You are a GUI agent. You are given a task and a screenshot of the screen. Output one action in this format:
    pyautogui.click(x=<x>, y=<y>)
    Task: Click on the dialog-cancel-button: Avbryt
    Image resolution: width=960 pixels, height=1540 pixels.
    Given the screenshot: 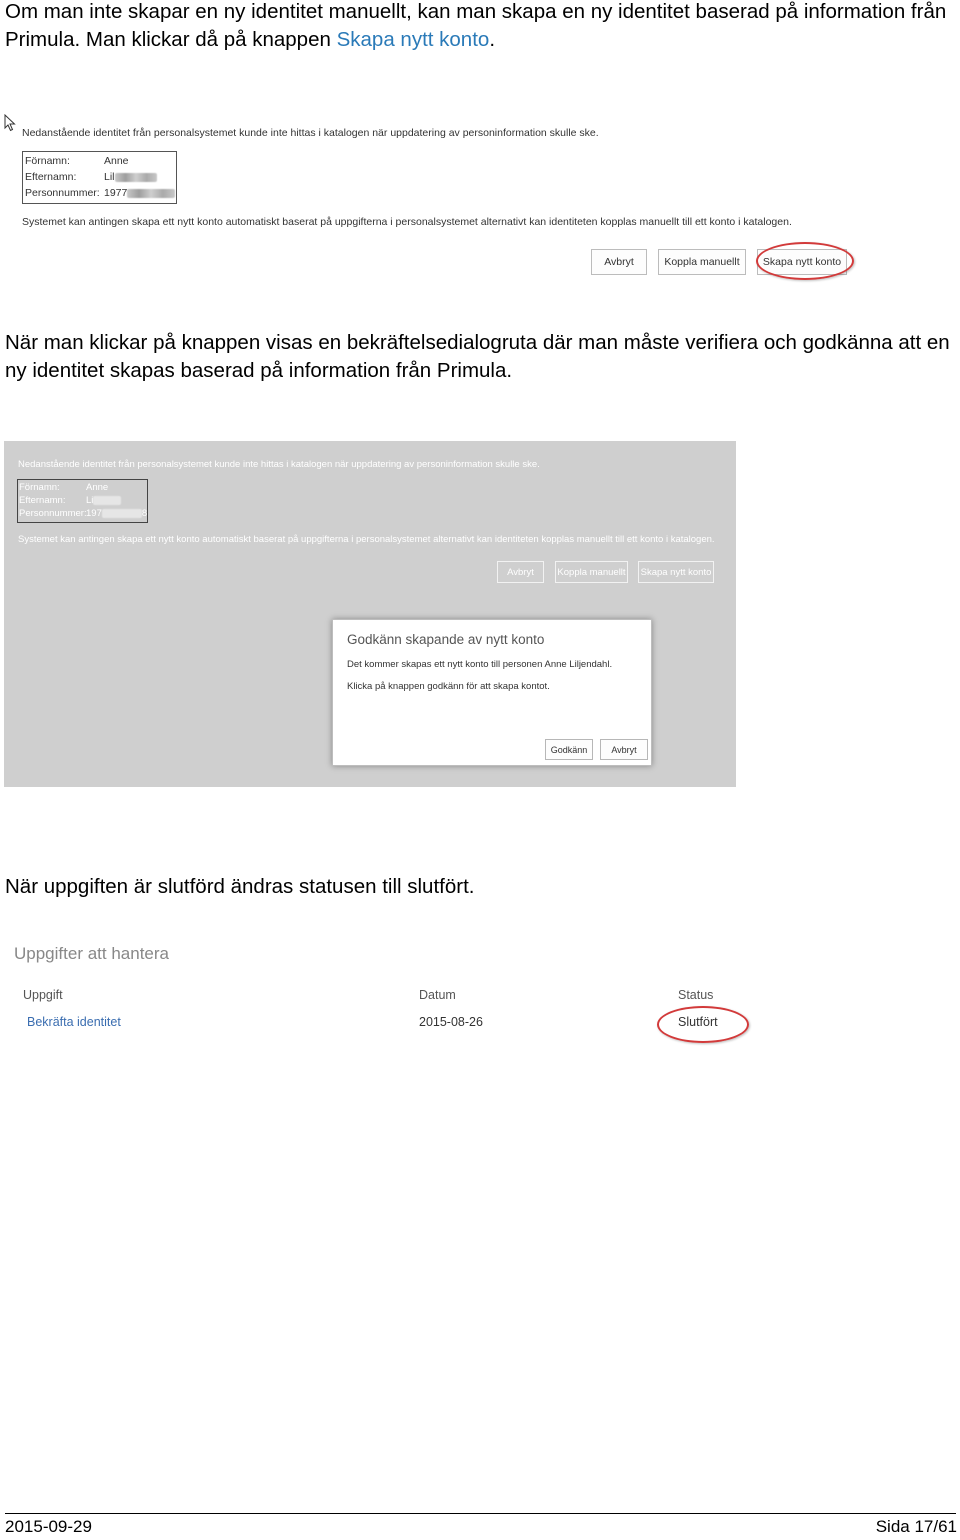 What is the action you would take?
    pyautogui.click(x=624, y=749)
    